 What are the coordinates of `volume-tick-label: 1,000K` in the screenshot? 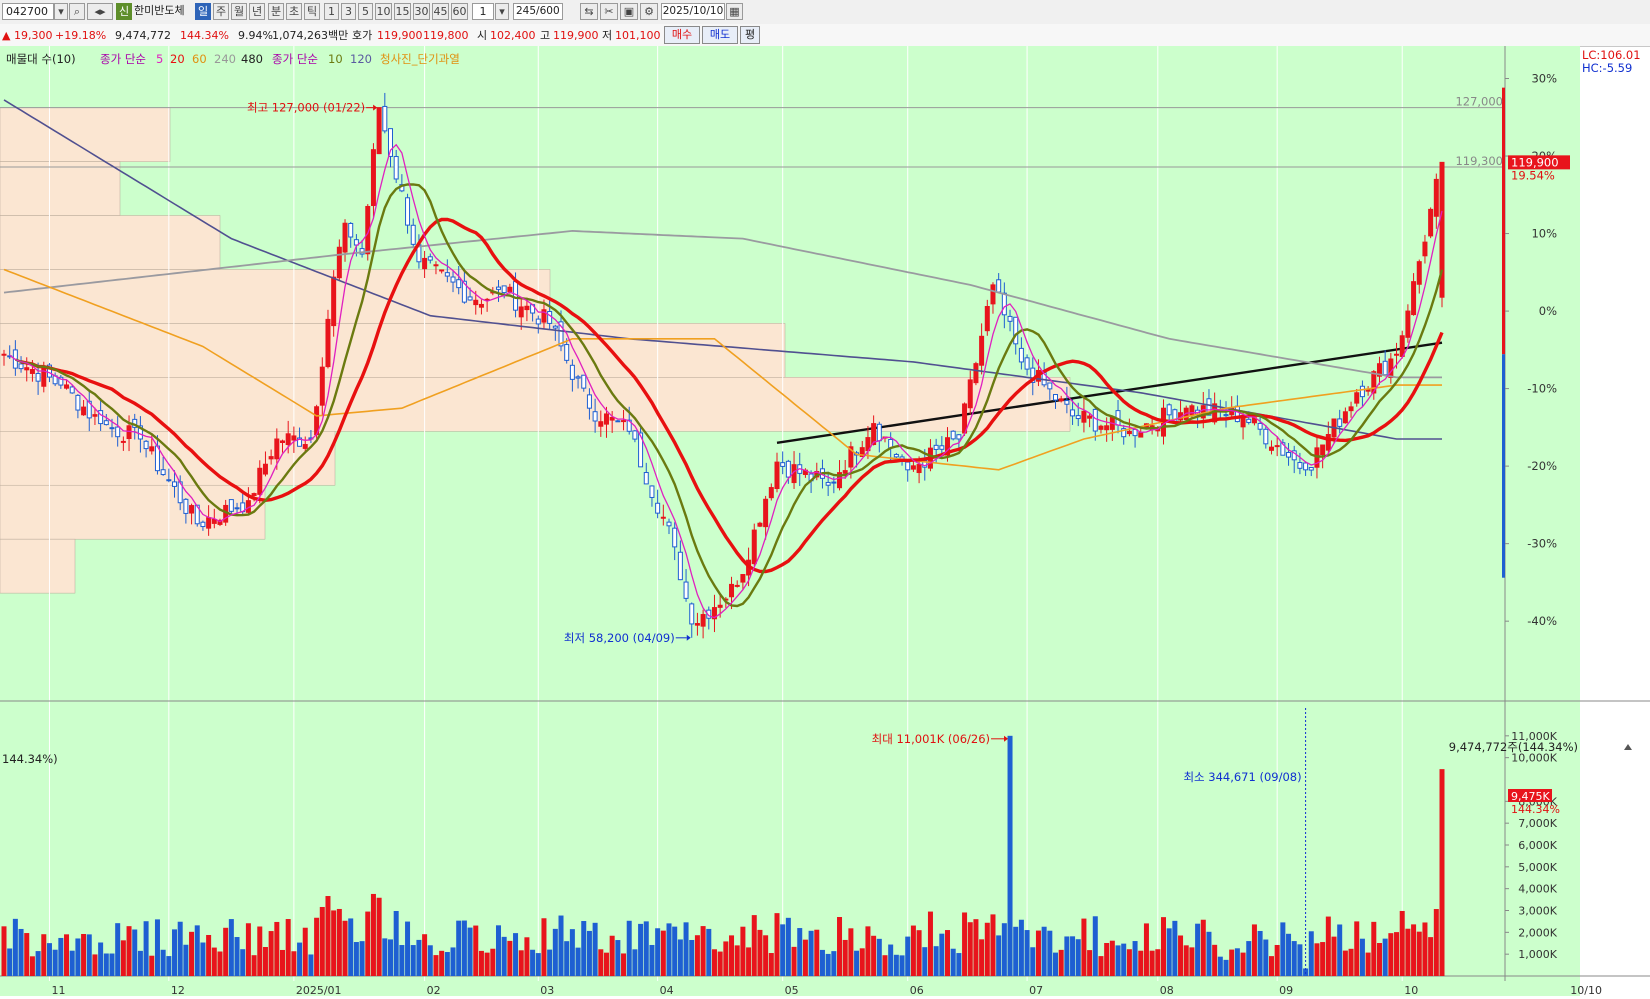 It's located at (1537, 954).